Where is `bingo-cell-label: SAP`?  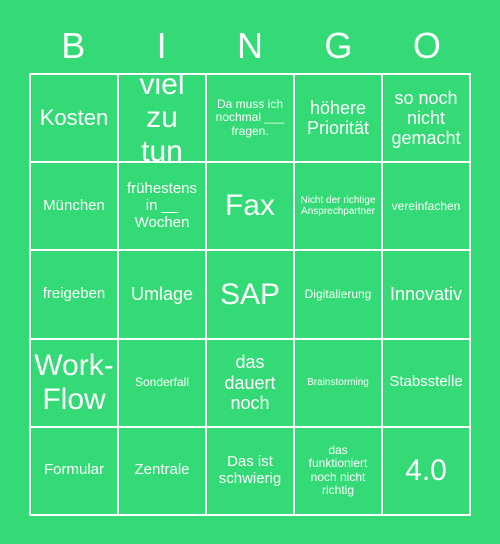 bingo-cell-label: SAP is located at coordinates (250, 294).